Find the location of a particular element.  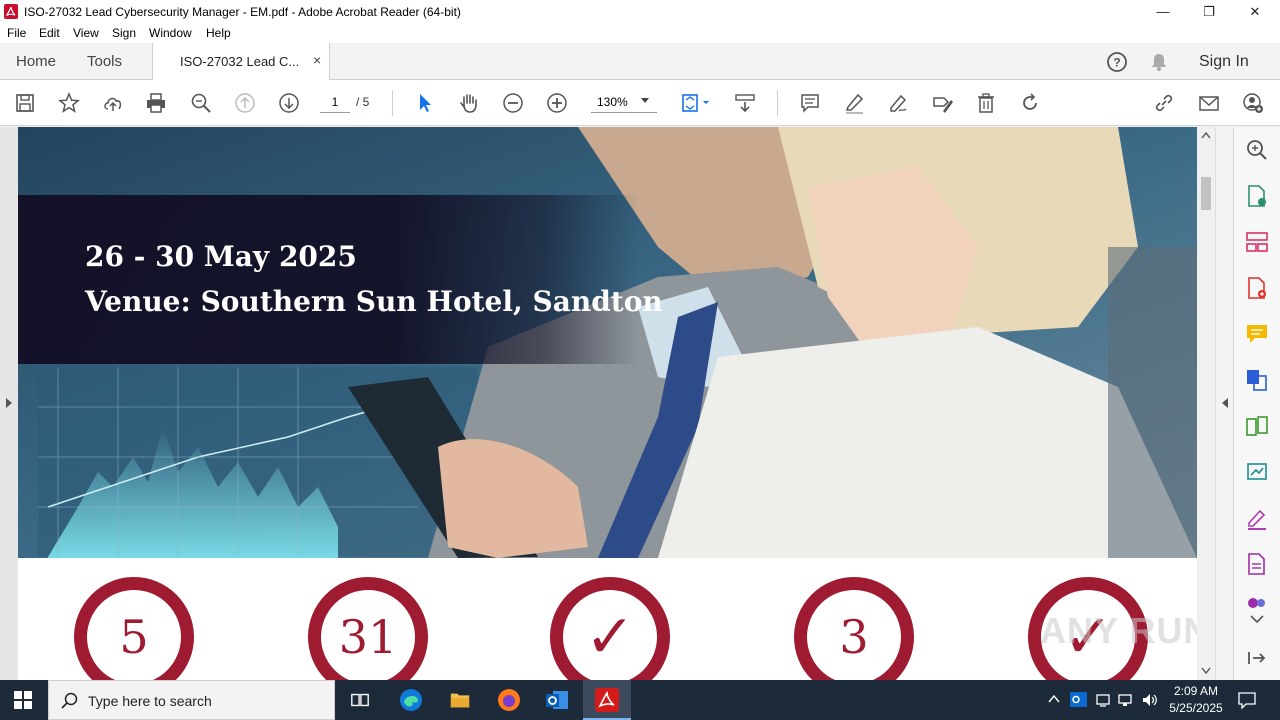

star-icon is located at coordinates (69, 102).